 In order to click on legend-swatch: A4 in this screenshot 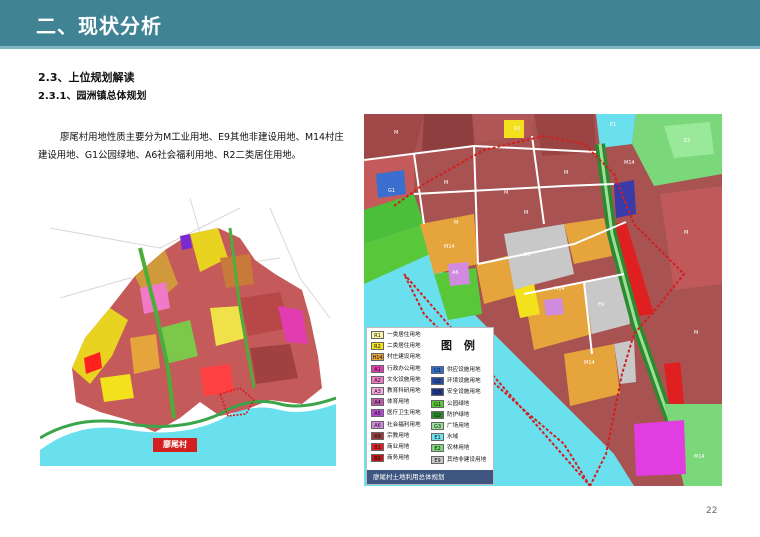, I will do `click(377, 402)`.